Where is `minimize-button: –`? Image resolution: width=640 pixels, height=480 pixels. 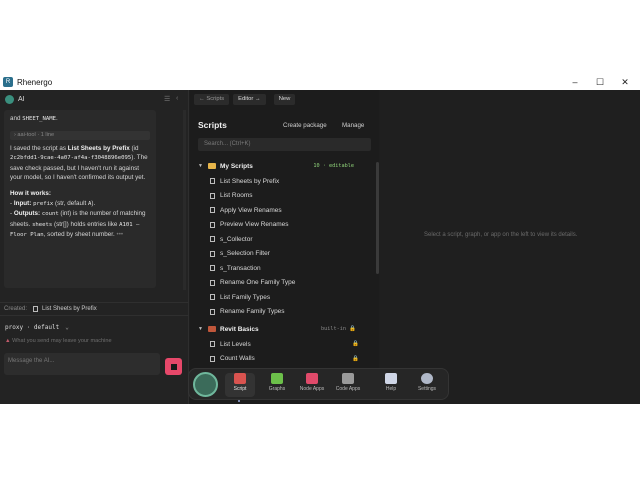
minimize-button: – is located at coordinates (575, 82).